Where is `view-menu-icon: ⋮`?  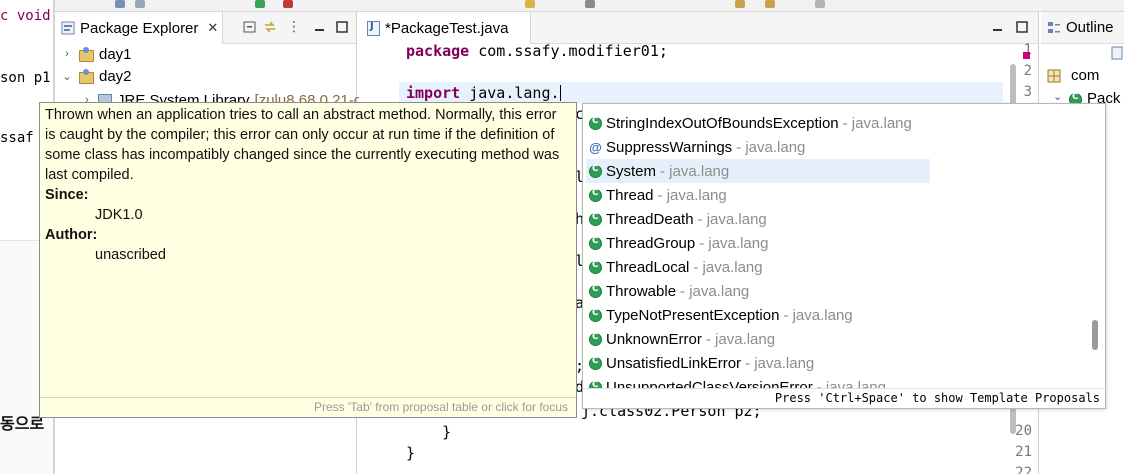
view-menu-icon: ⋮ is located at coordinates (294, 27).